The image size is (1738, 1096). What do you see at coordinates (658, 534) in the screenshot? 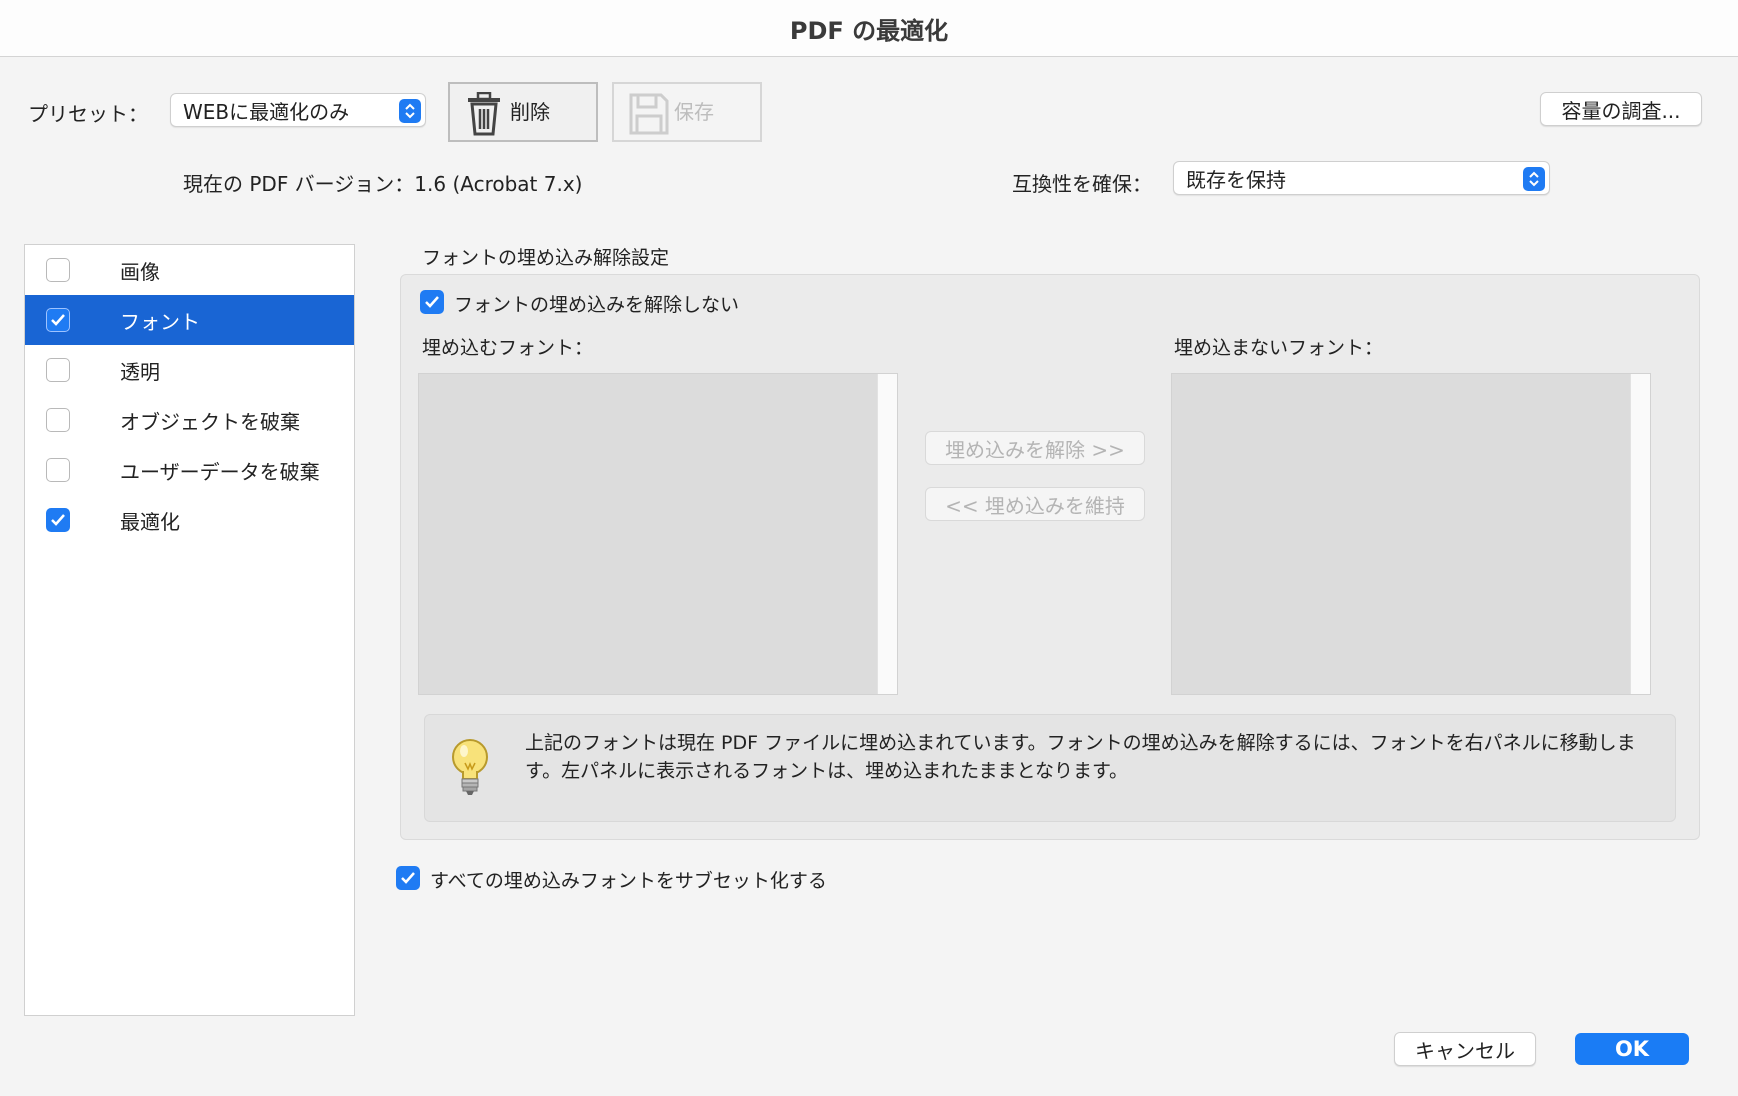
I see `embedded-fonts-list` at bounding box center [658, 534].